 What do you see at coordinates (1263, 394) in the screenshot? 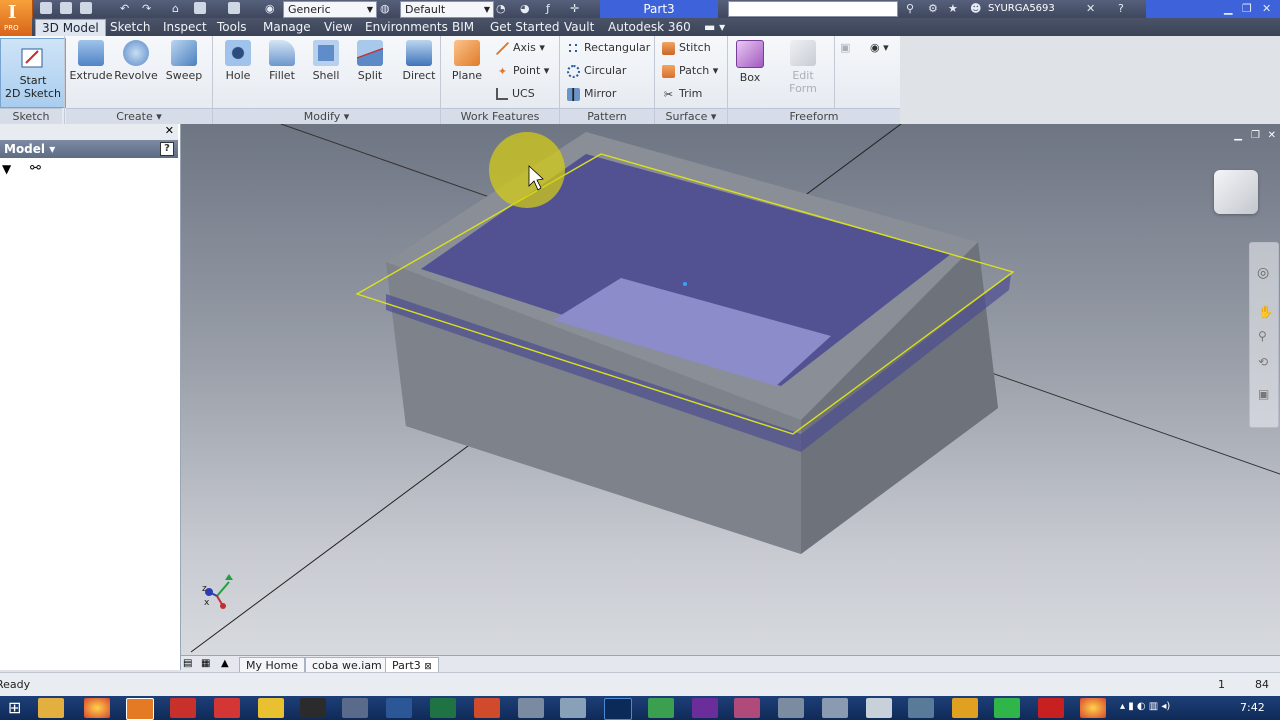
I see `look-at-icon: ▣` at bounding box center [1263, 394].